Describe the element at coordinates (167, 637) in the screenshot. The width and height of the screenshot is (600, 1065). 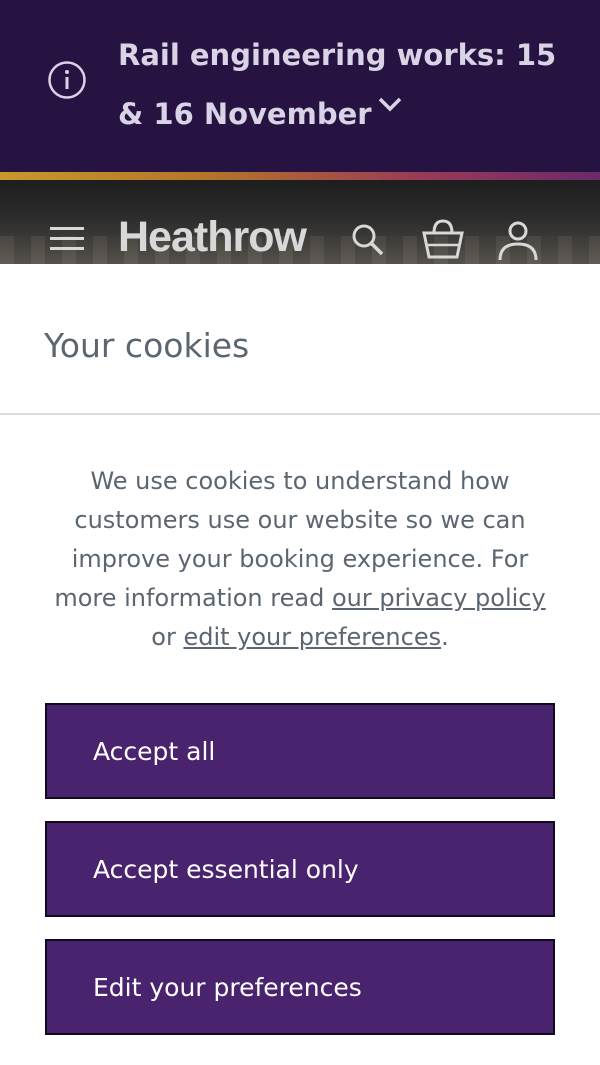
I see `cookie-description-or: or` at that location.